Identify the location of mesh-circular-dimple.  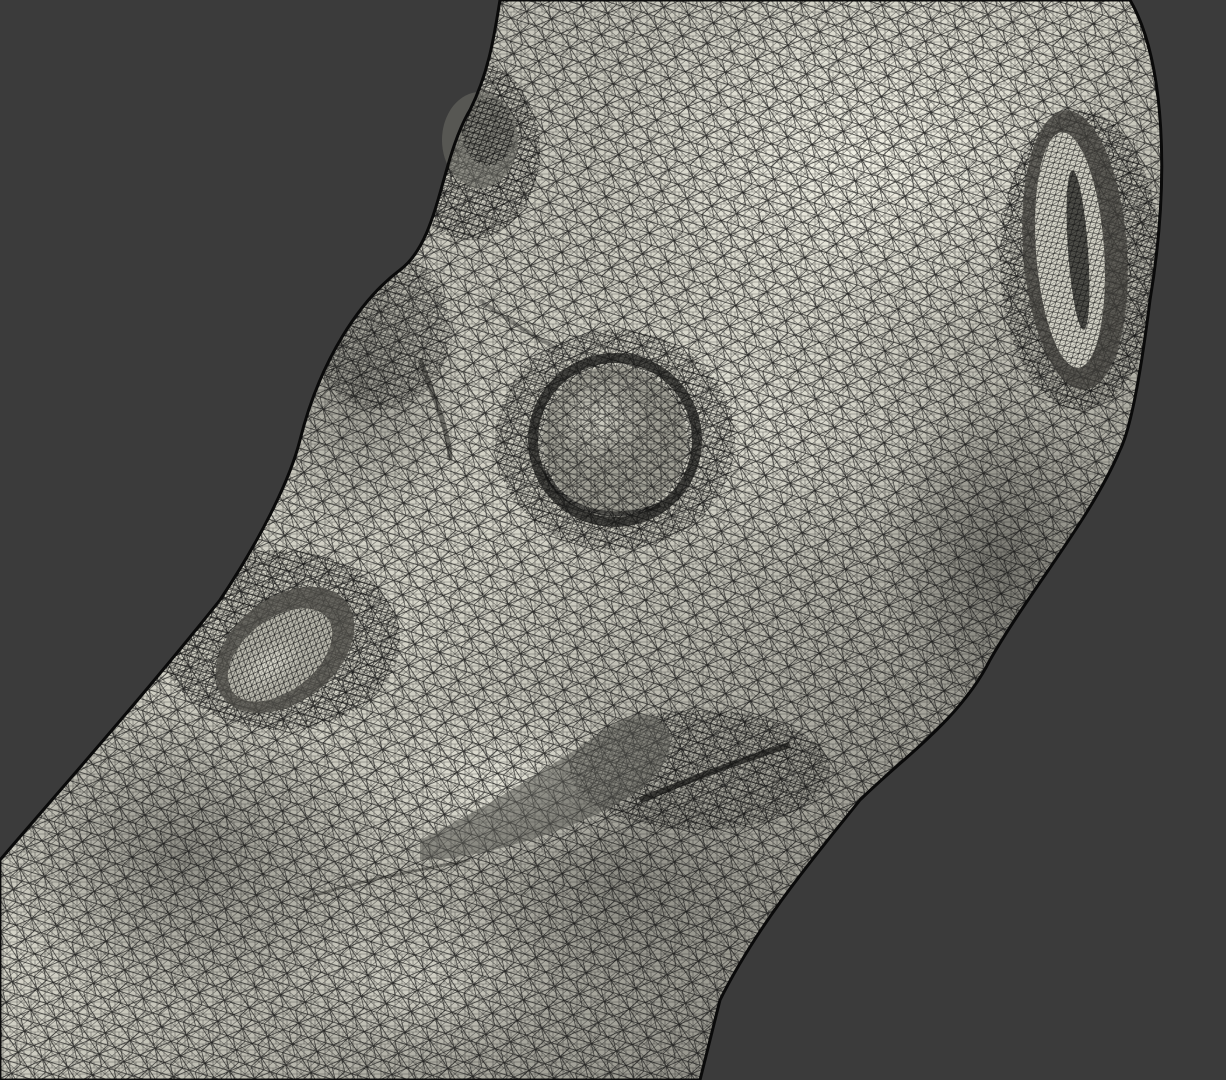
(615, 440).